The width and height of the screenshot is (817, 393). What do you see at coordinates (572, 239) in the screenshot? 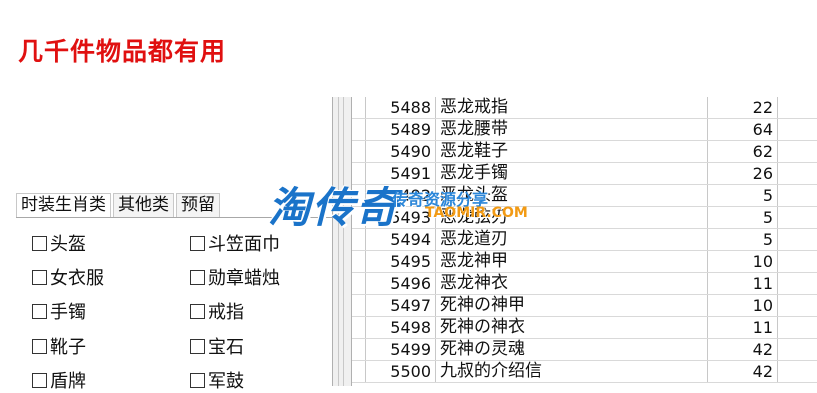
I see `item-name-cell: 恶龙道刃` at bounding box center [572, 239].